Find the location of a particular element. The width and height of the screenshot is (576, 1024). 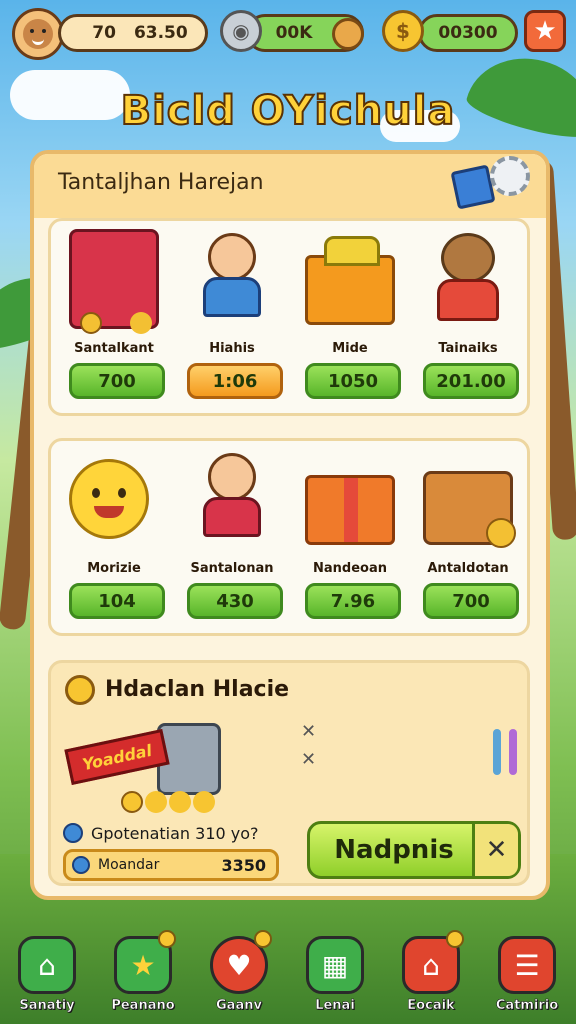

promo-price-row: Moandar 3350 is located at coordinates (171, 865).